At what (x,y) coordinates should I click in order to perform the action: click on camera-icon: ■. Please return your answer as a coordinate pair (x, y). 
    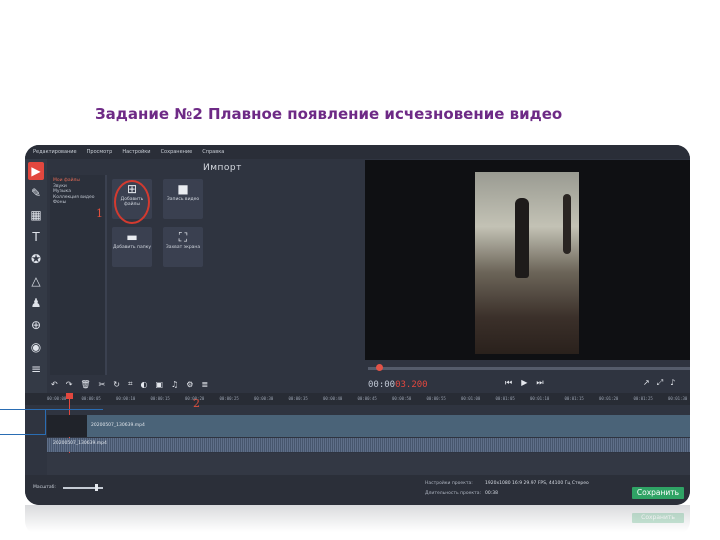
    Looking at the image, I should click on (183, 189).